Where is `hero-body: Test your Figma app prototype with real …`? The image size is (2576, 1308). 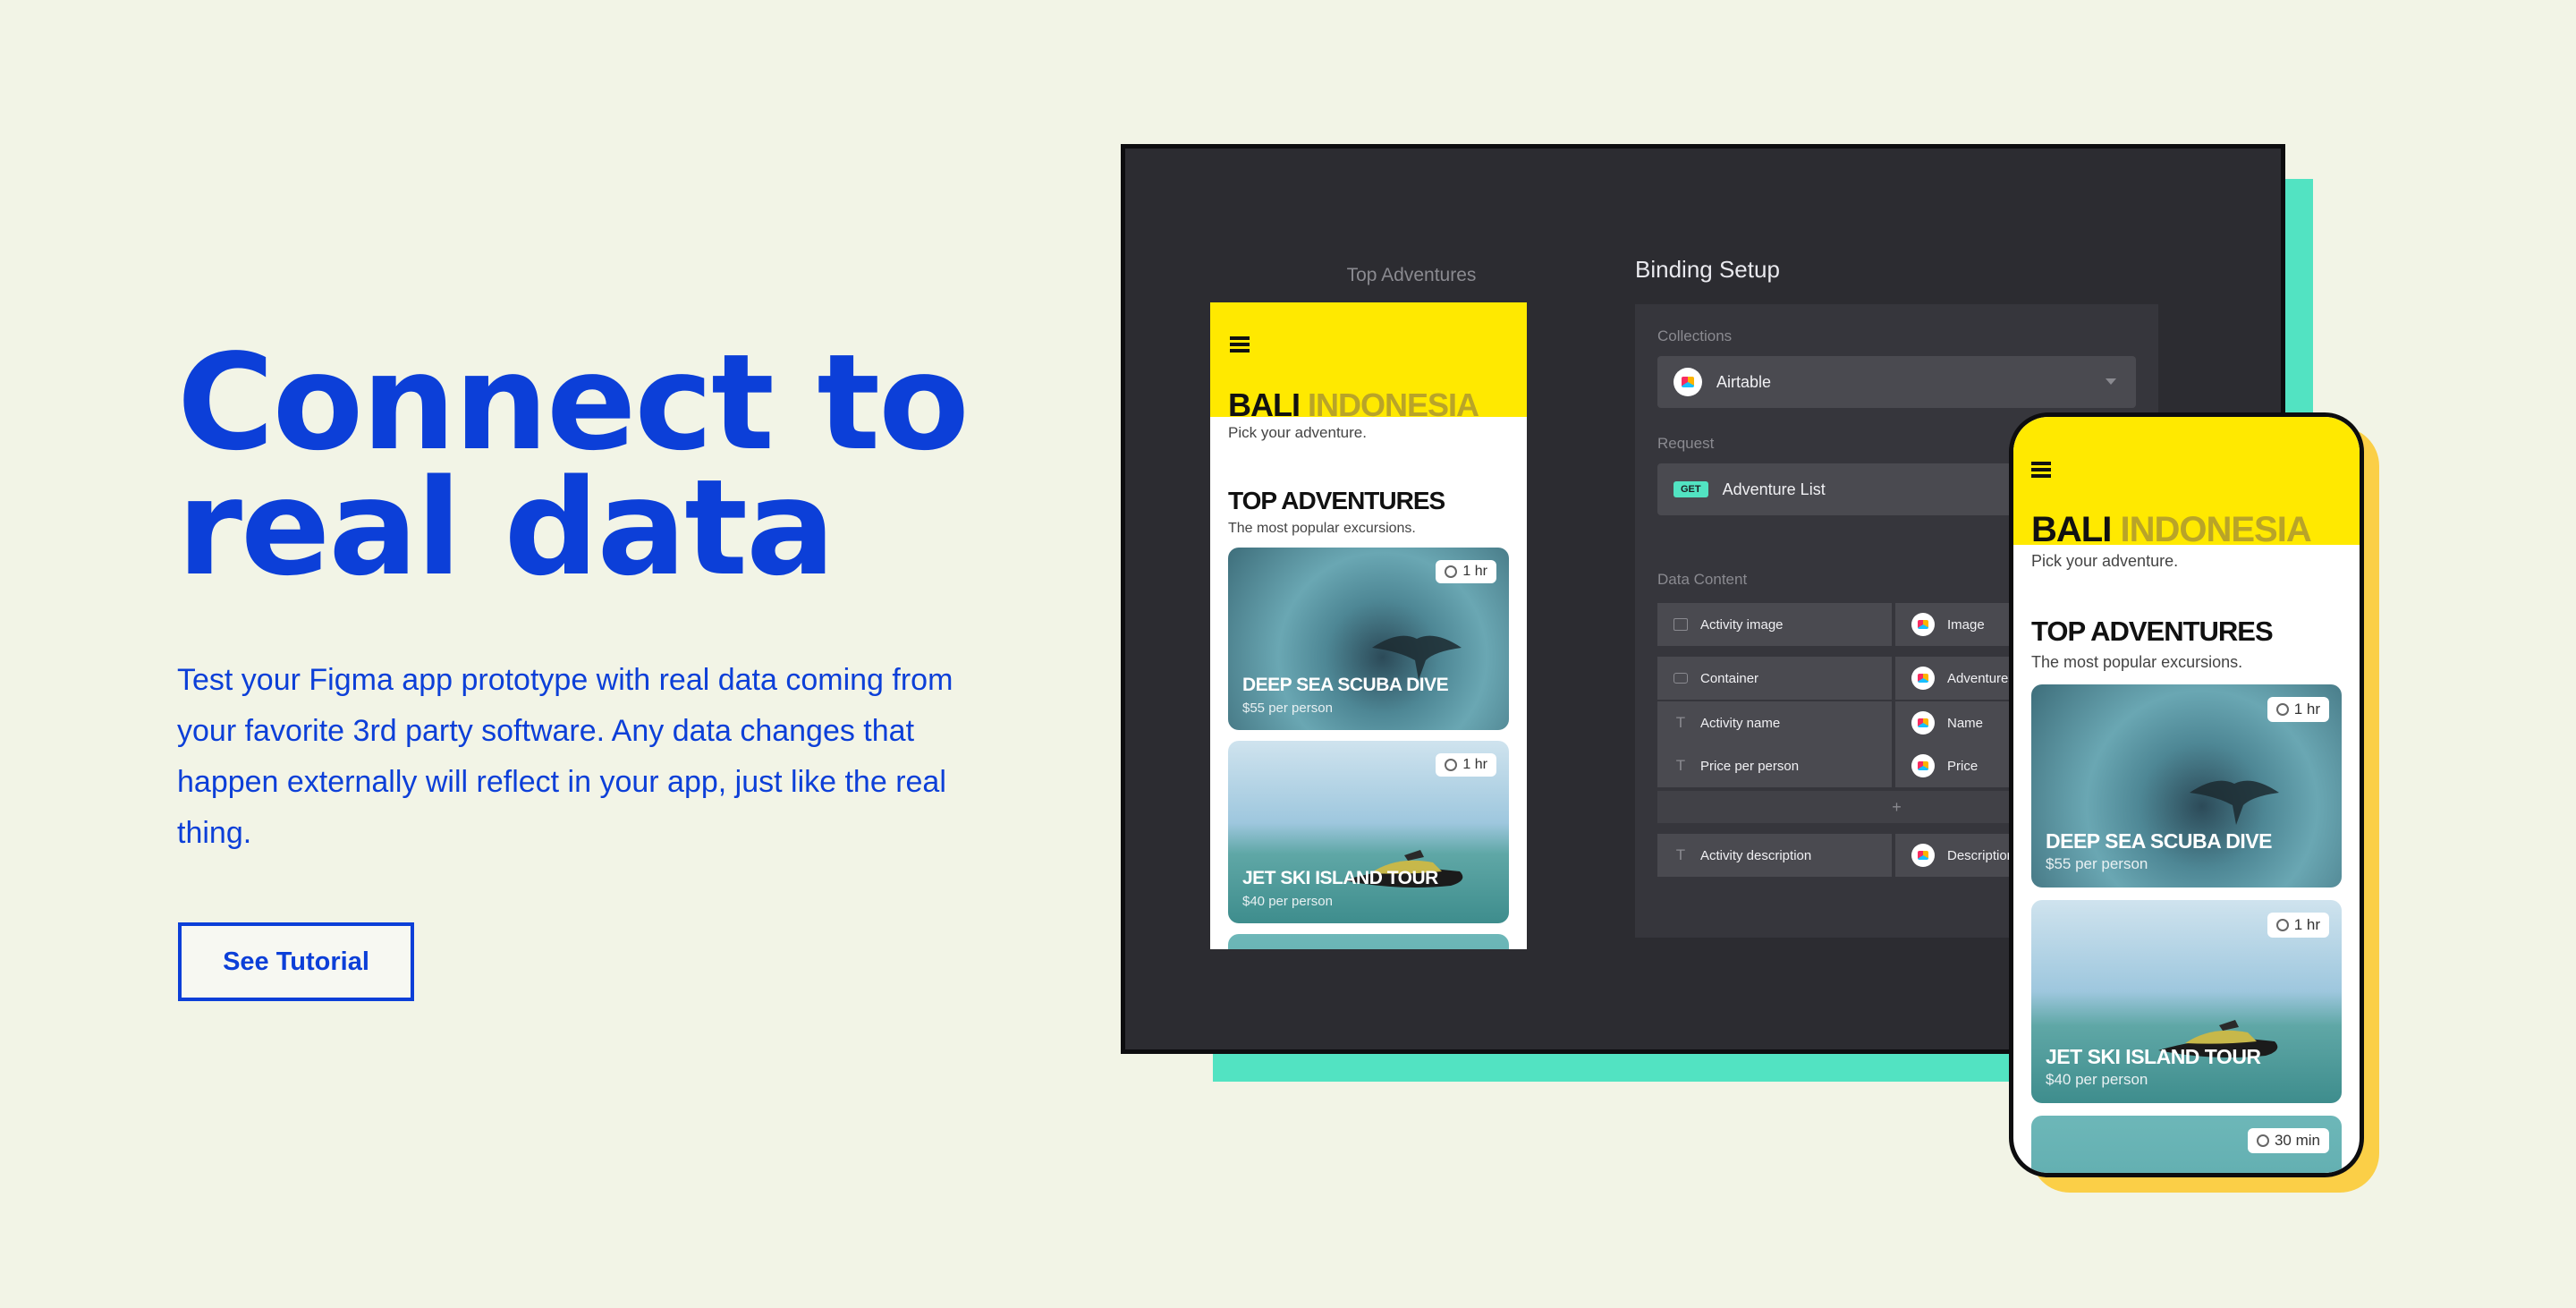
hero-body: Test your Figma app prototype with real … is located at coordinates (565, 756).